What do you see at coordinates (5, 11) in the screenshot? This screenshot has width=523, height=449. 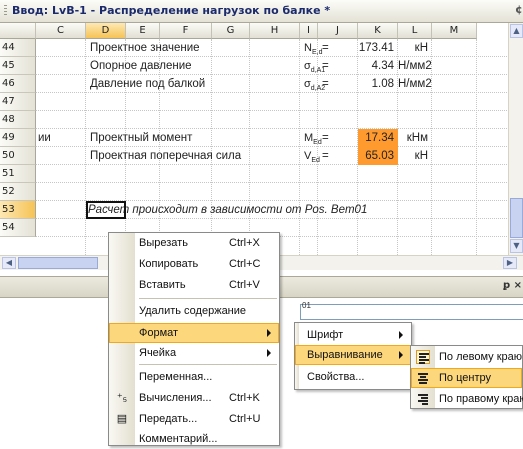 I see `toolbar-grip` at bounding box center [5, 11].